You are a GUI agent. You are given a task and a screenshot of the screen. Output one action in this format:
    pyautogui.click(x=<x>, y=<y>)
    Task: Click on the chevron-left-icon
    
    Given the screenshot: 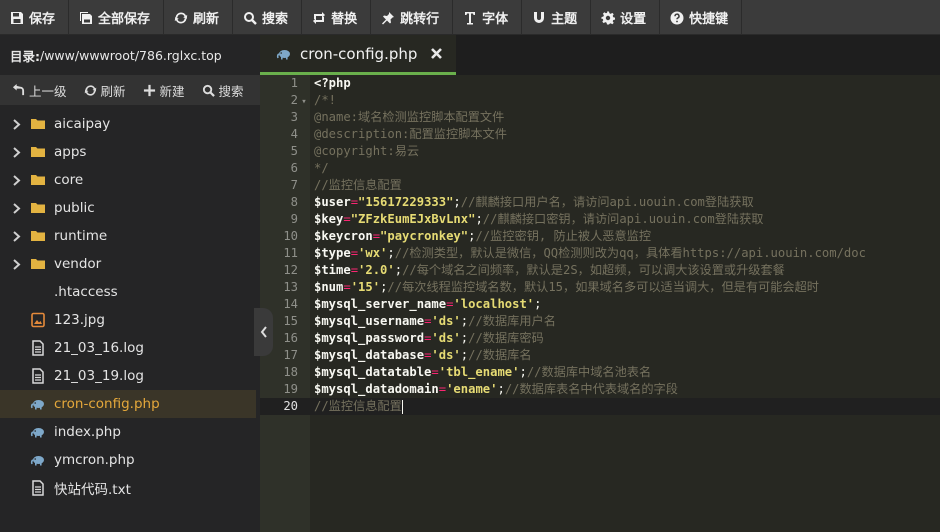 What is the action you would take?
    pyautogui.click(x=263, y=332)
    